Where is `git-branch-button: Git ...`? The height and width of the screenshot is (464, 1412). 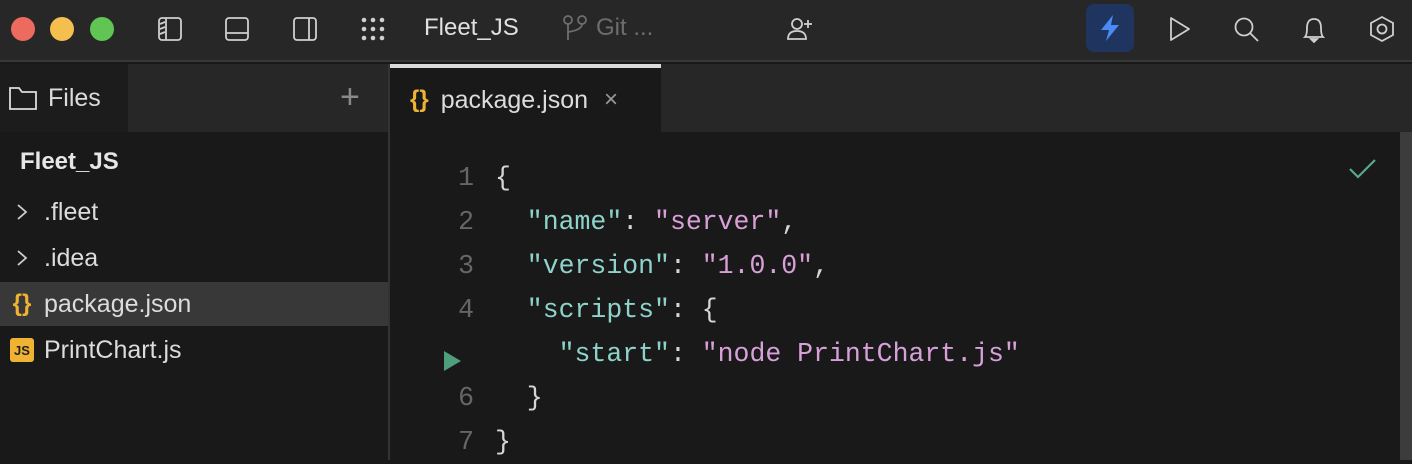 git-branch-button: Git ... is located at coordinates (607, 28).